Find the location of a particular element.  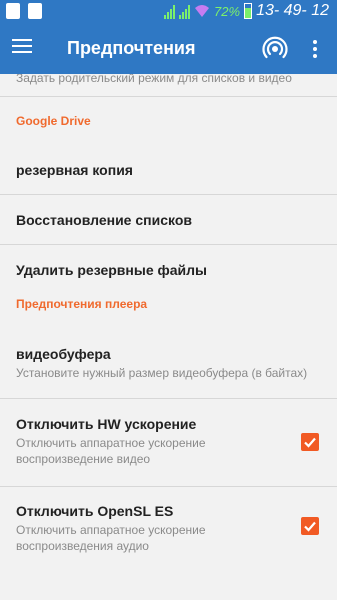

item-title: видеобуфера is located at coordinates (63, 354).